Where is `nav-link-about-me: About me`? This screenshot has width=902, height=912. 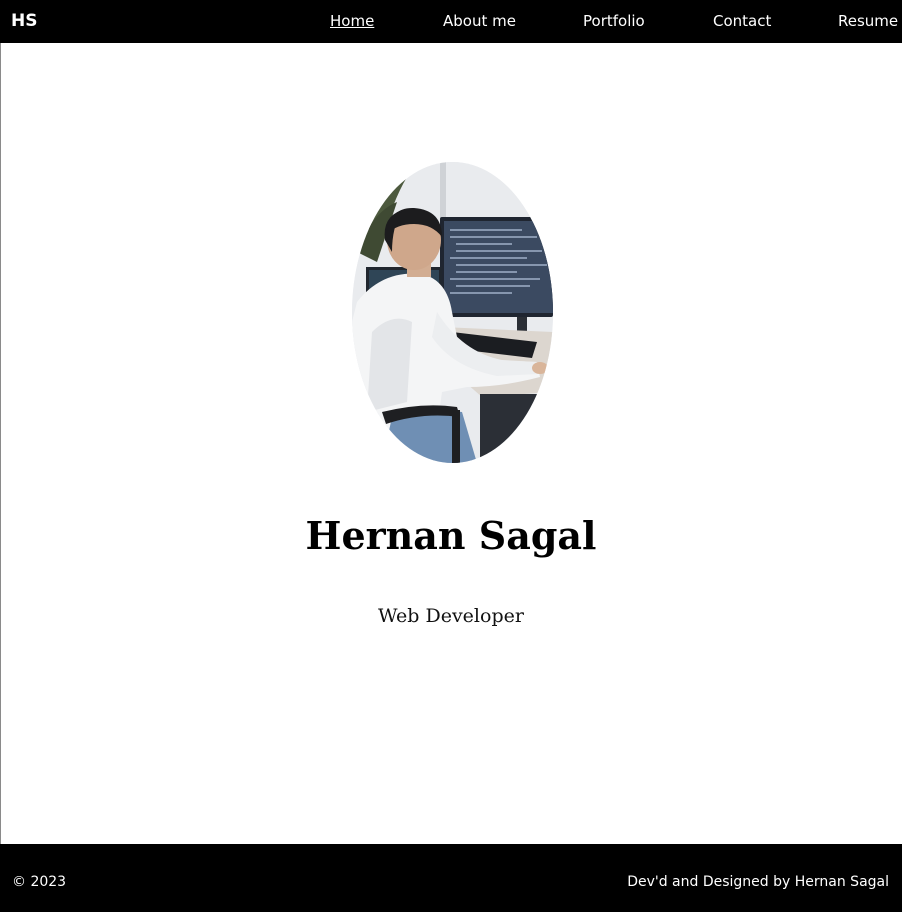
nav-link-about-me: About me is located at coordinates (479, 21).